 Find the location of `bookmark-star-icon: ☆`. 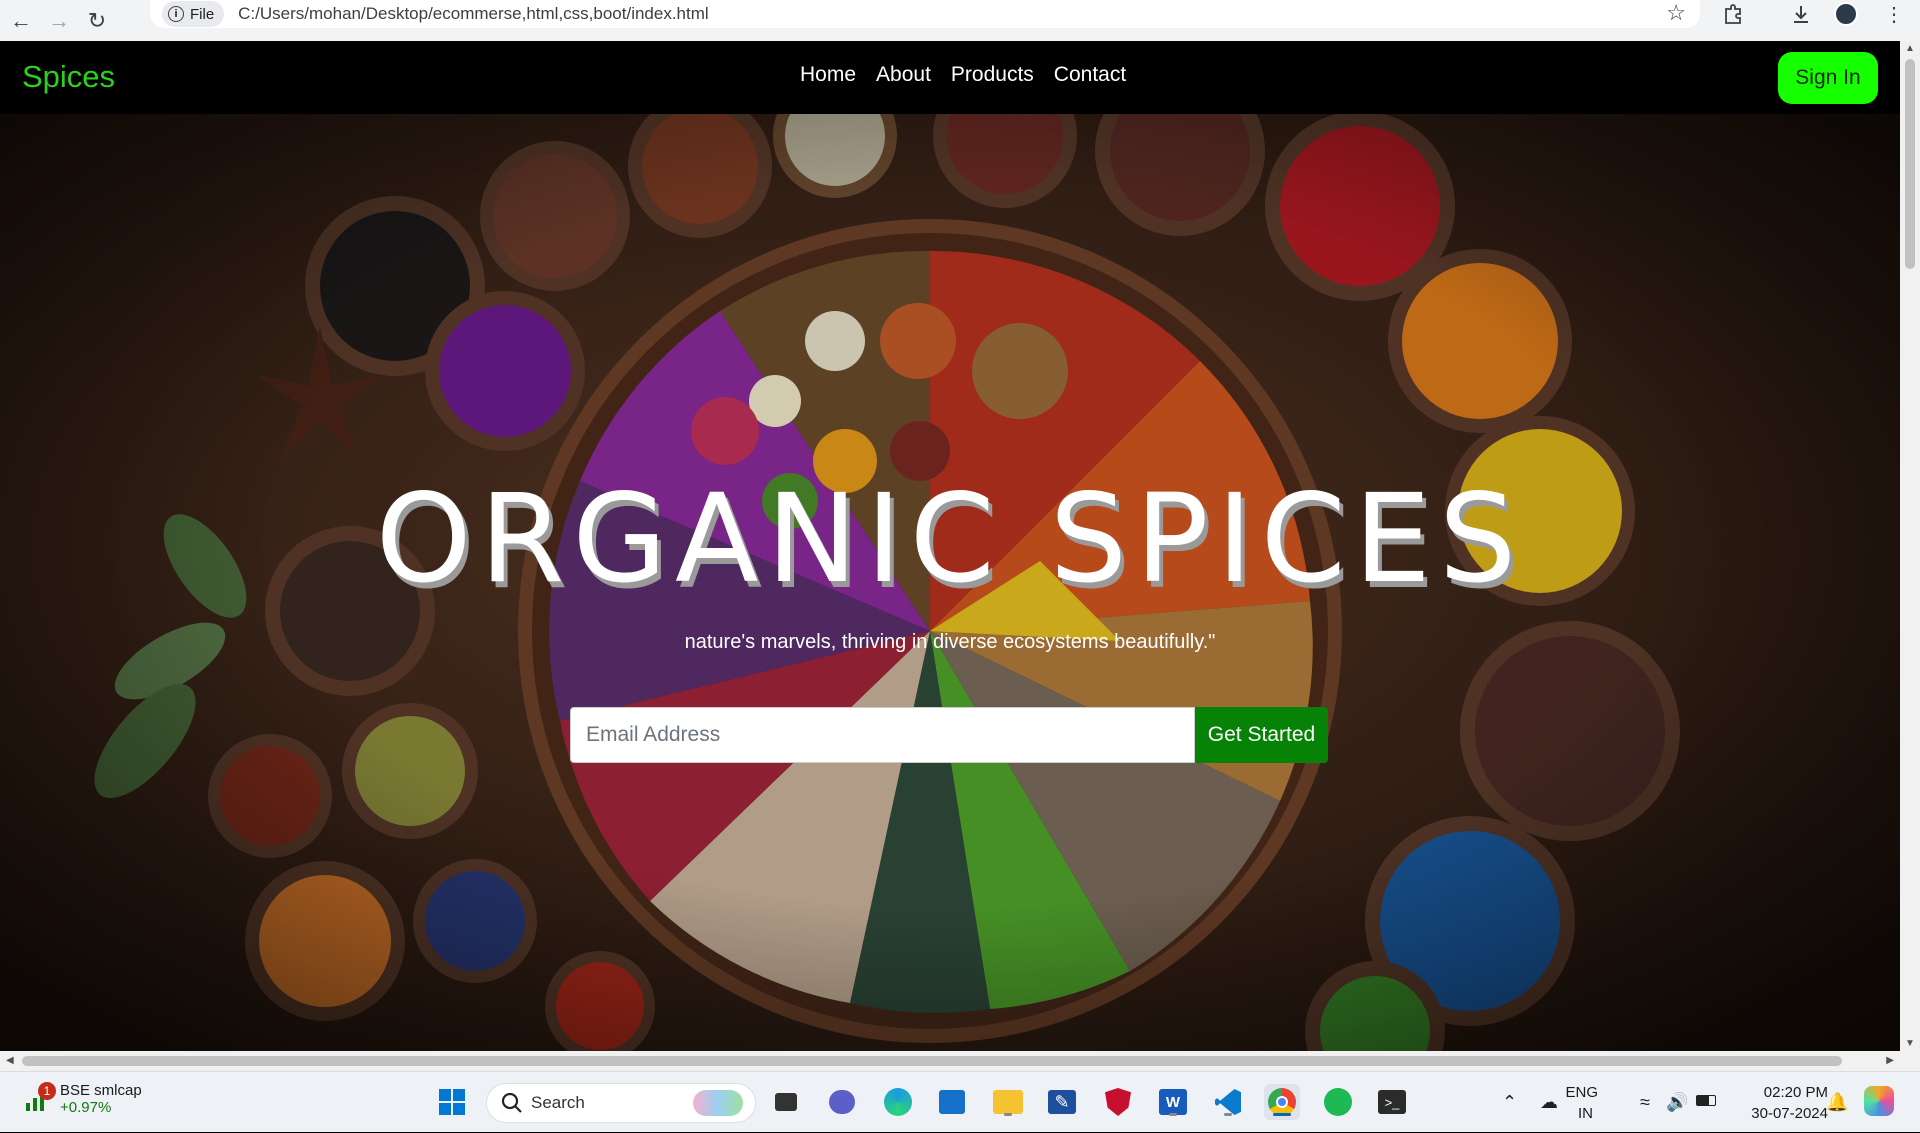

bookmark-star-icon: ☆ is located at coordinates (1676, 13).